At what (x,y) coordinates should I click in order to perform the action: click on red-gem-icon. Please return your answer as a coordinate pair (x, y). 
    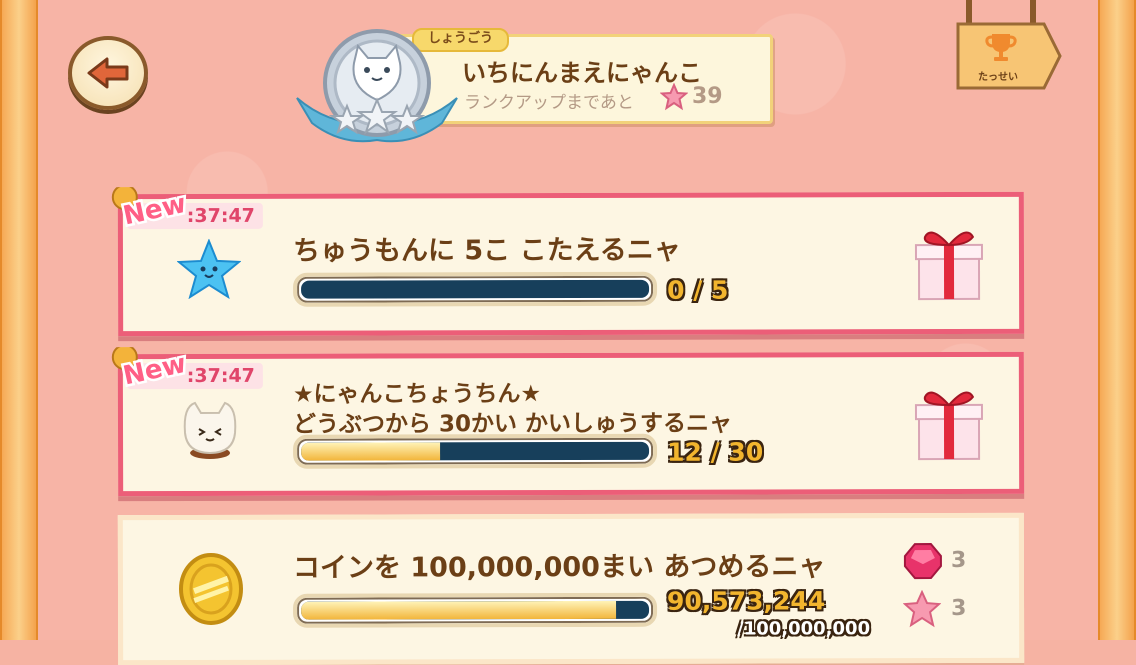
    Looking at the image, I should click on (923, 561).